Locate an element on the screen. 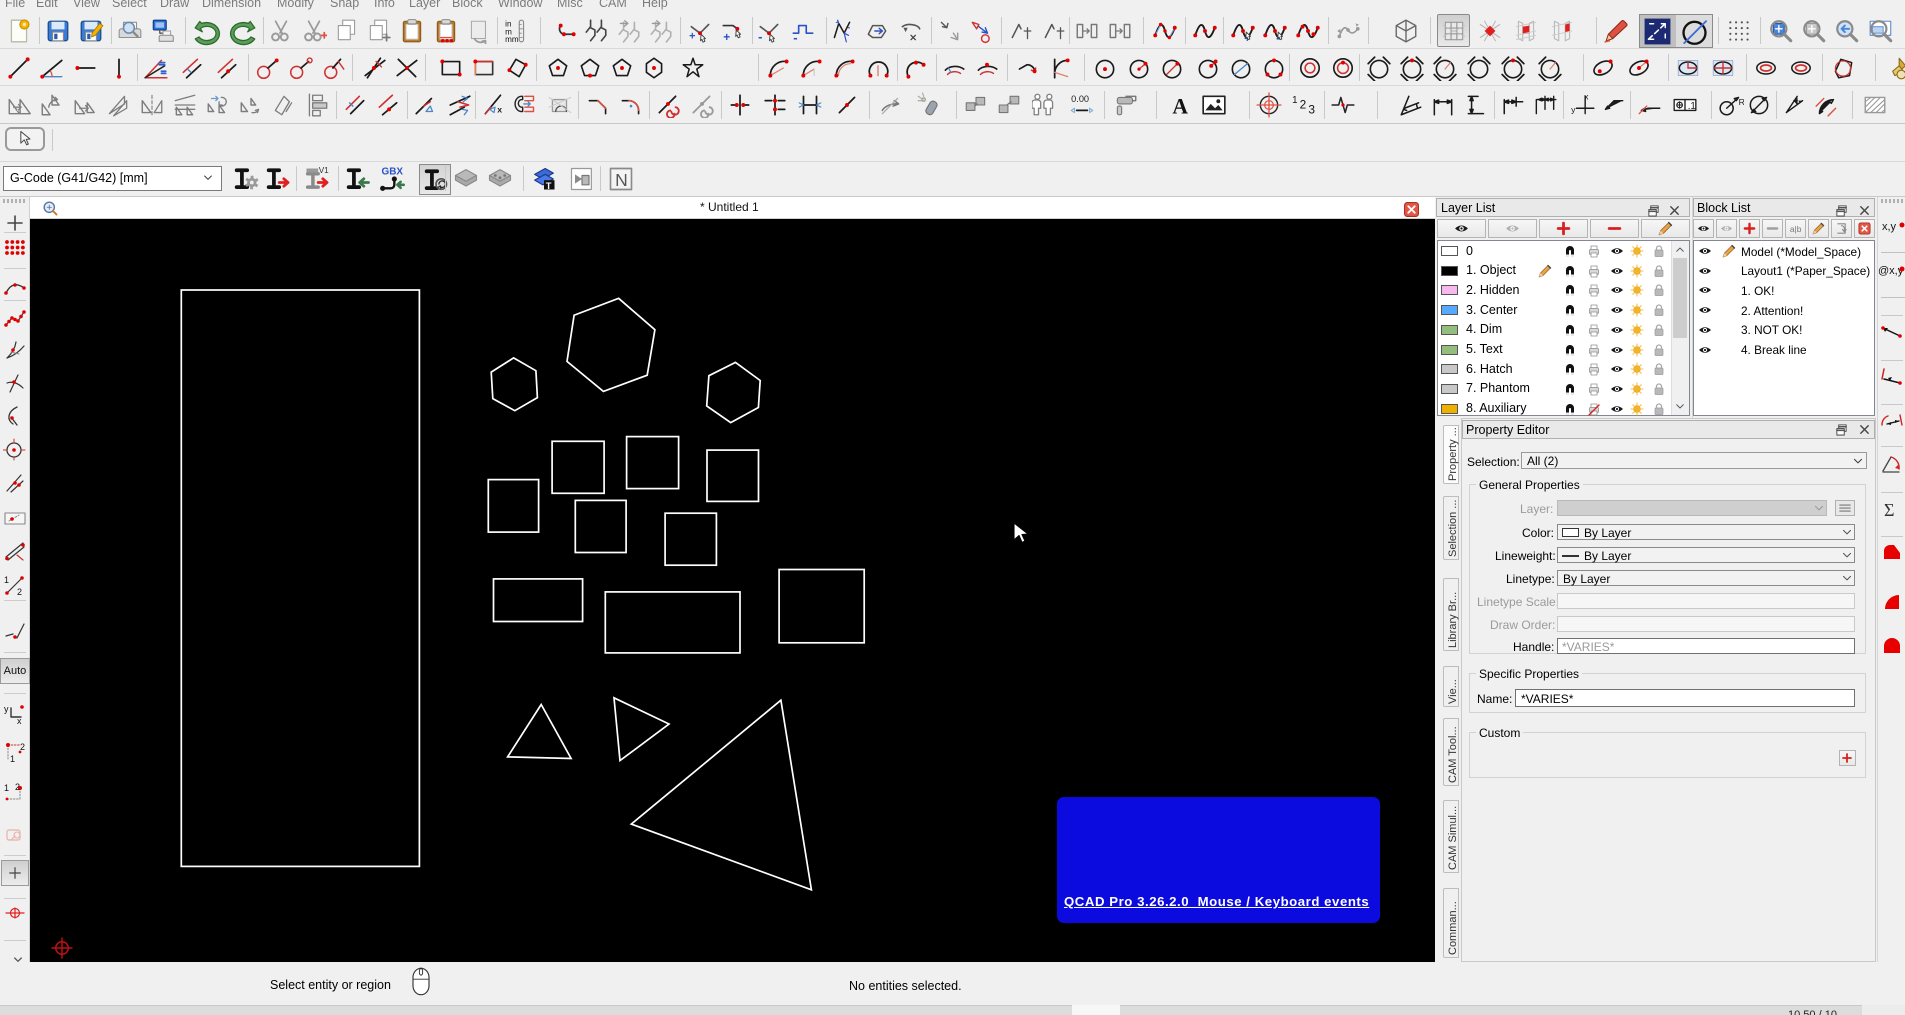  svg-text: a|b is located at coordinates (1796, 229).